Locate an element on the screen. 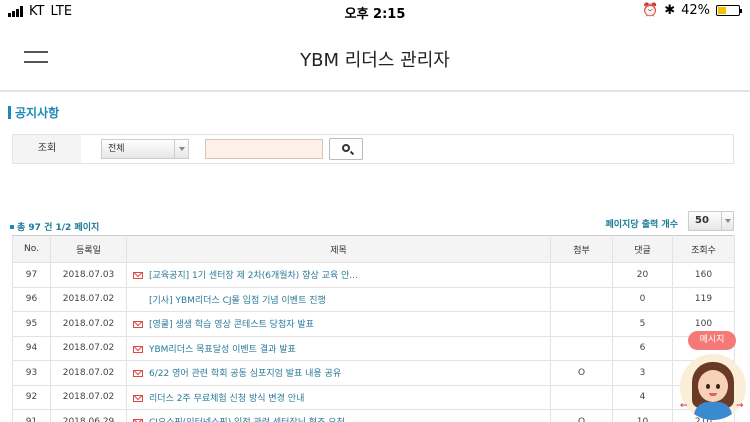 The image size is (750, 422). section-title: 공지사항 is located at coordinates (33, 112).